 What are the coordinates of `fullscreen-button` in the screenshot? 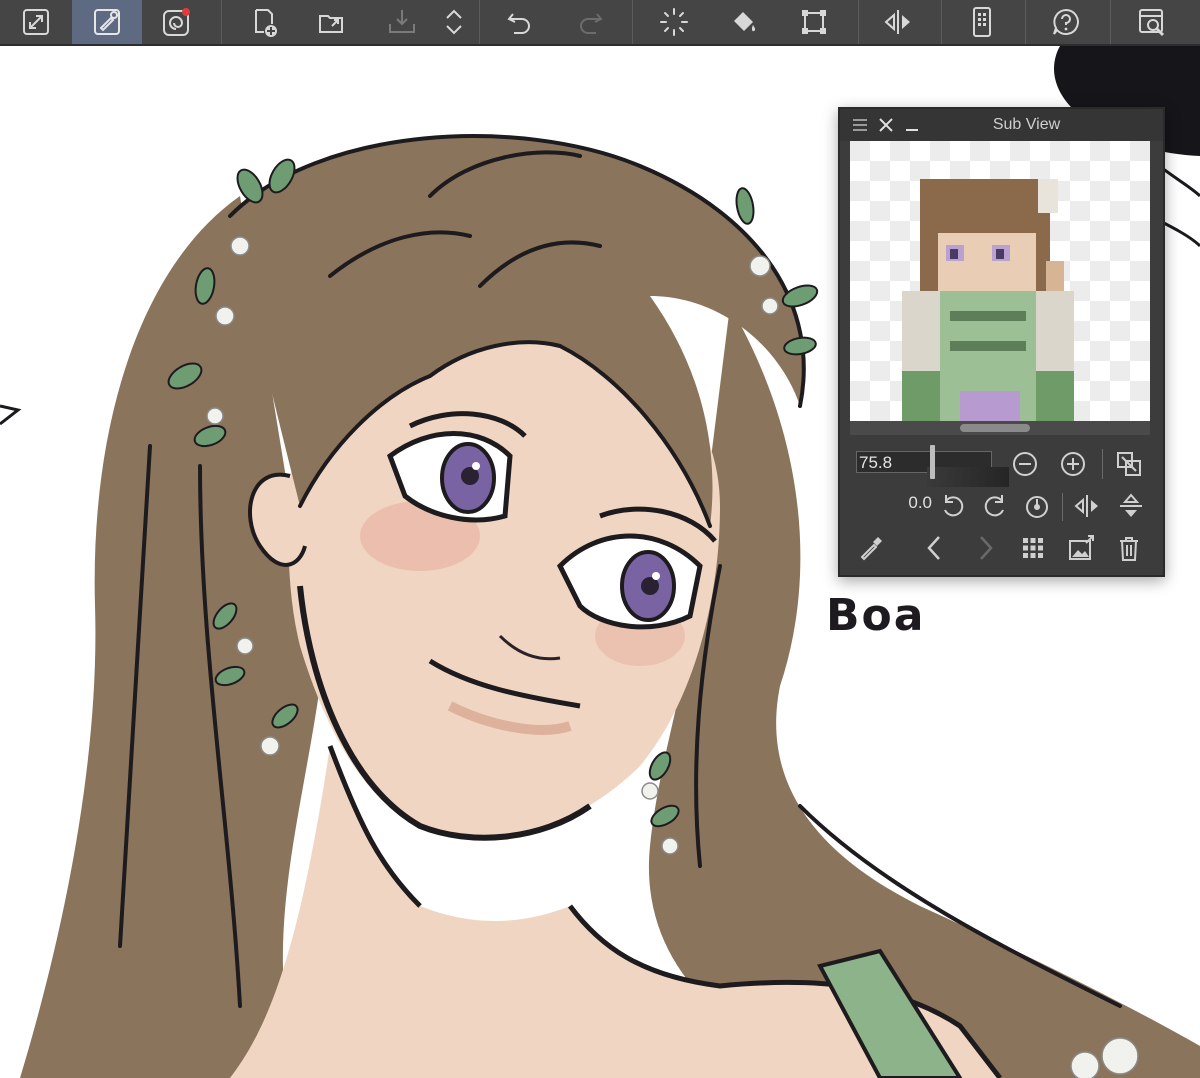 It's located at (36, 22).